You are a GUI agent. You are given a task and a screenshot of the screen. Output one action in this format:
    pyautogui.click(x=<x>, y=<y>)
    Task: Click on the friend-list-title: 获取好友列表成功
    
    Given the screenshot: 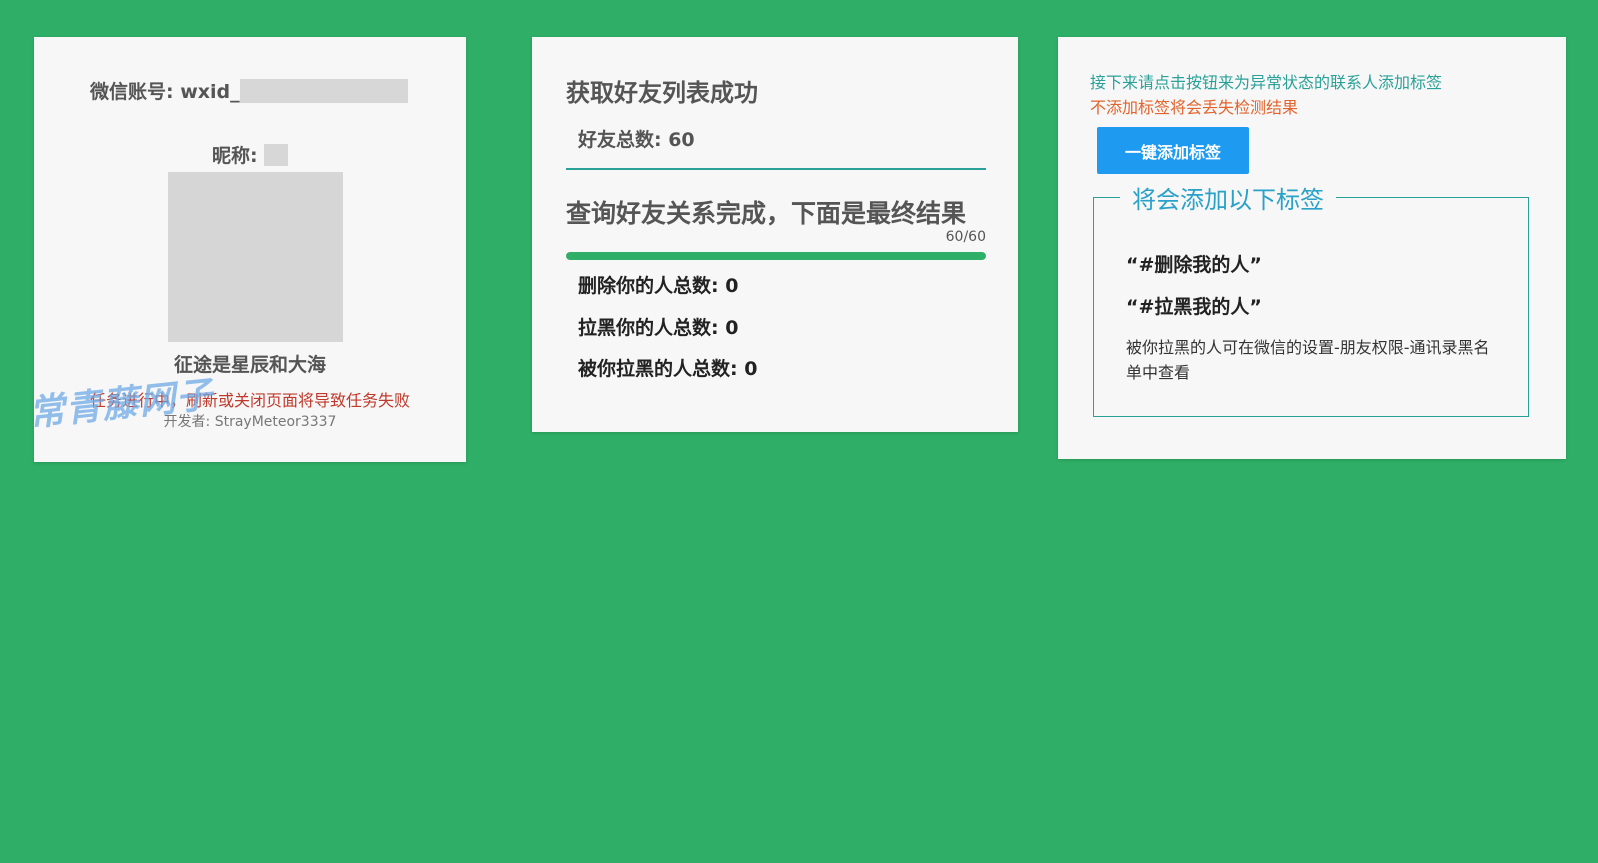 What is the action you would take?
    pyautogui.click(x=662, y=93)
    